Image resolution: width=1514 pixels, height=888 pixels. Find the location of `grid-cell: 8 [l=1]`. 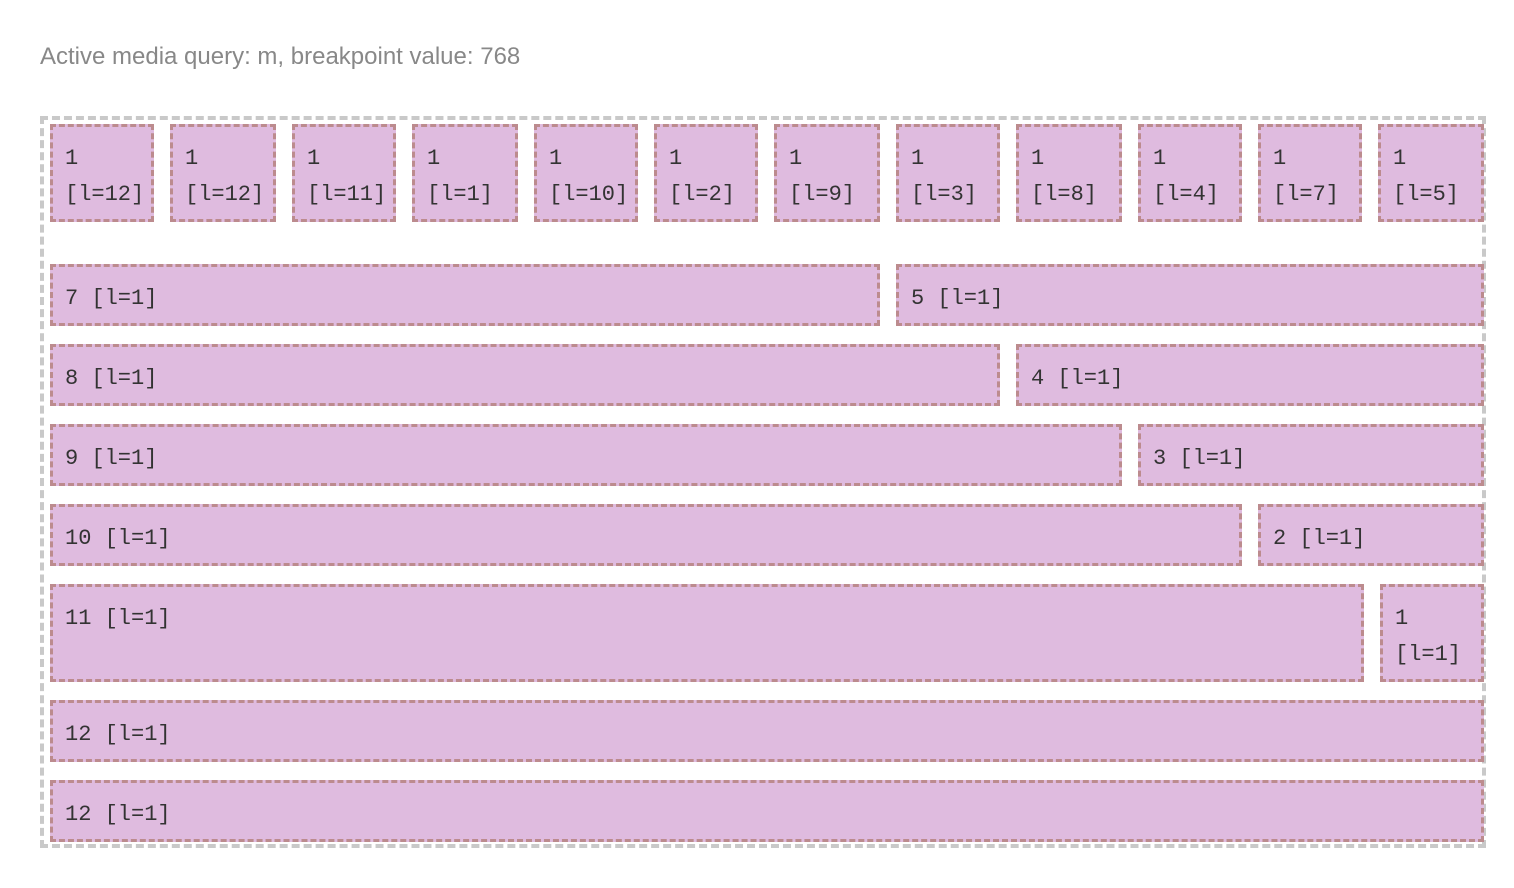

grid-cell: 8 [l=1] is located at coordinates (525, 375).